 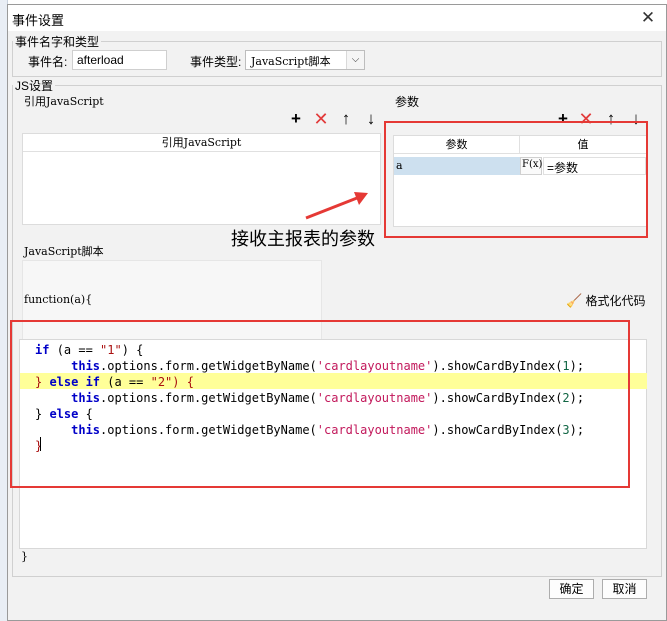 What do you see at coordinates (64, 101) in the screenshot?
I see `ref-js-label: 引用JavaScript` at bounding box center [64, 101].